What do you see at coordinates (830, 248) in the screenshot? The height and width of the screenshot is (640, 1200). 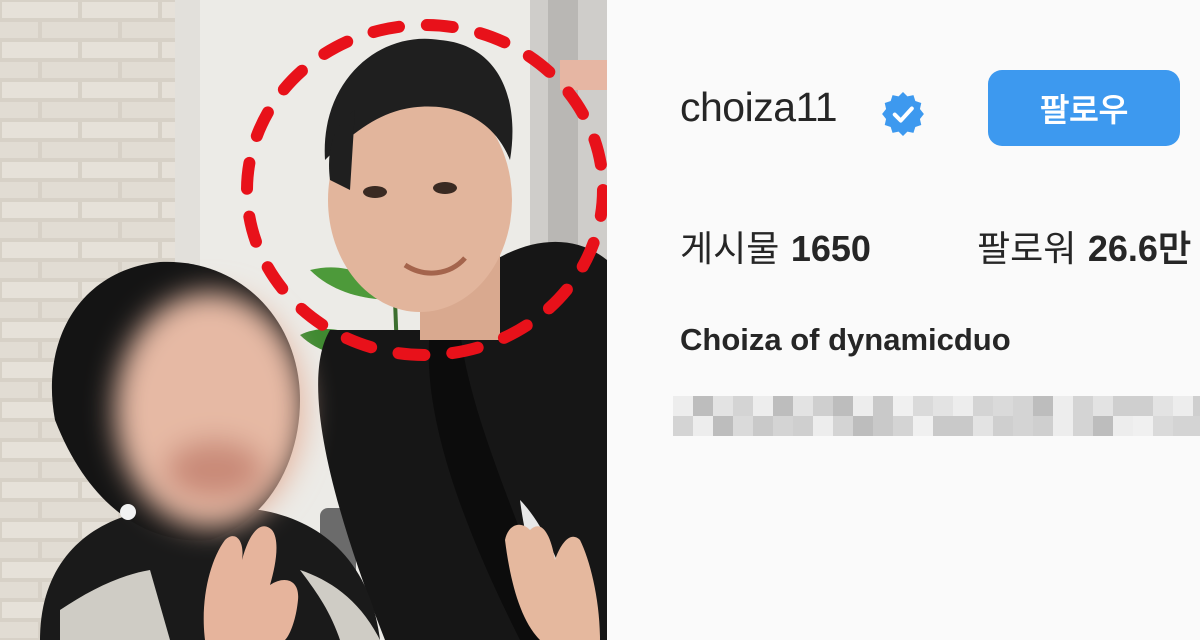 I see `posts-value: 1650` at bounding box center [830, 248].